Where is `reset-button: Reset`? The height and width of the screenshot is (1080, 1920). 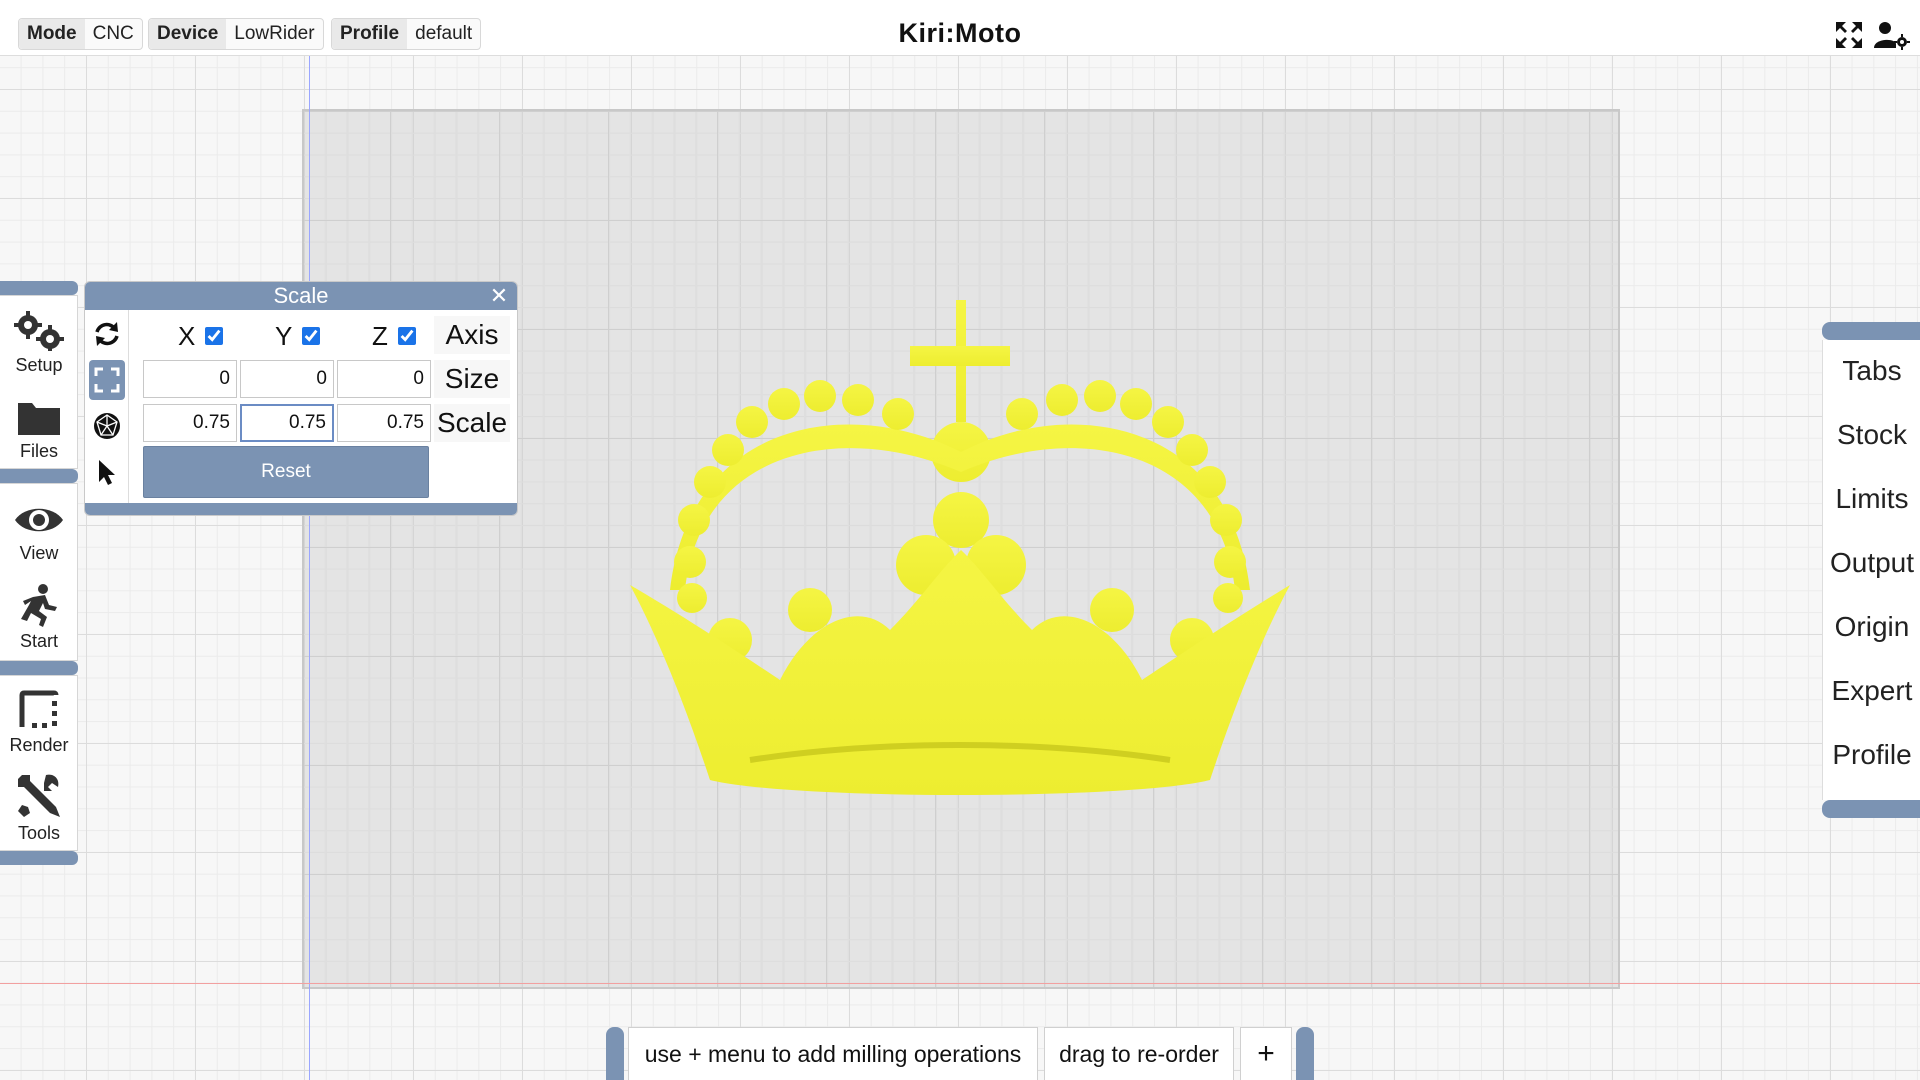 reset-button: Reset is located at coordinates (286, 472).